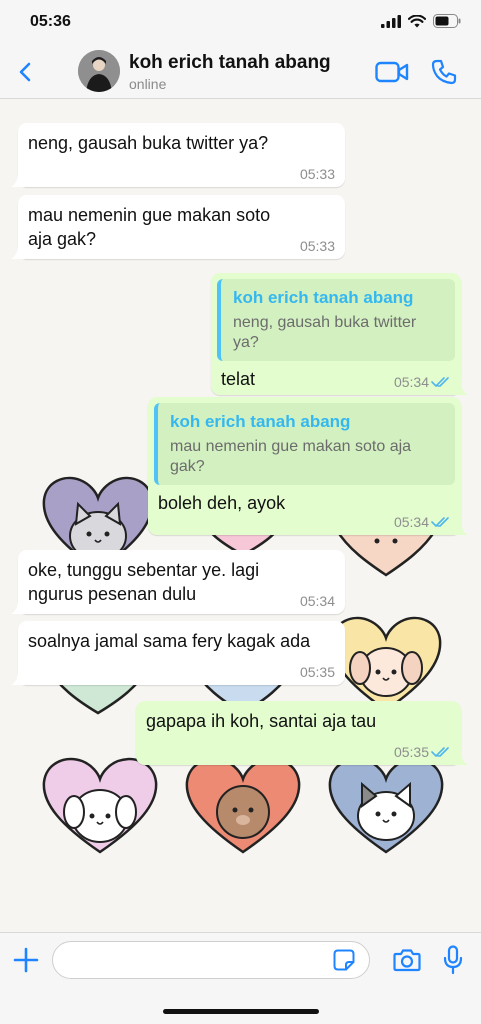 The height and width of the screenshot is (1024, 481). I want to click on video-call-icon, so click(392, 72).